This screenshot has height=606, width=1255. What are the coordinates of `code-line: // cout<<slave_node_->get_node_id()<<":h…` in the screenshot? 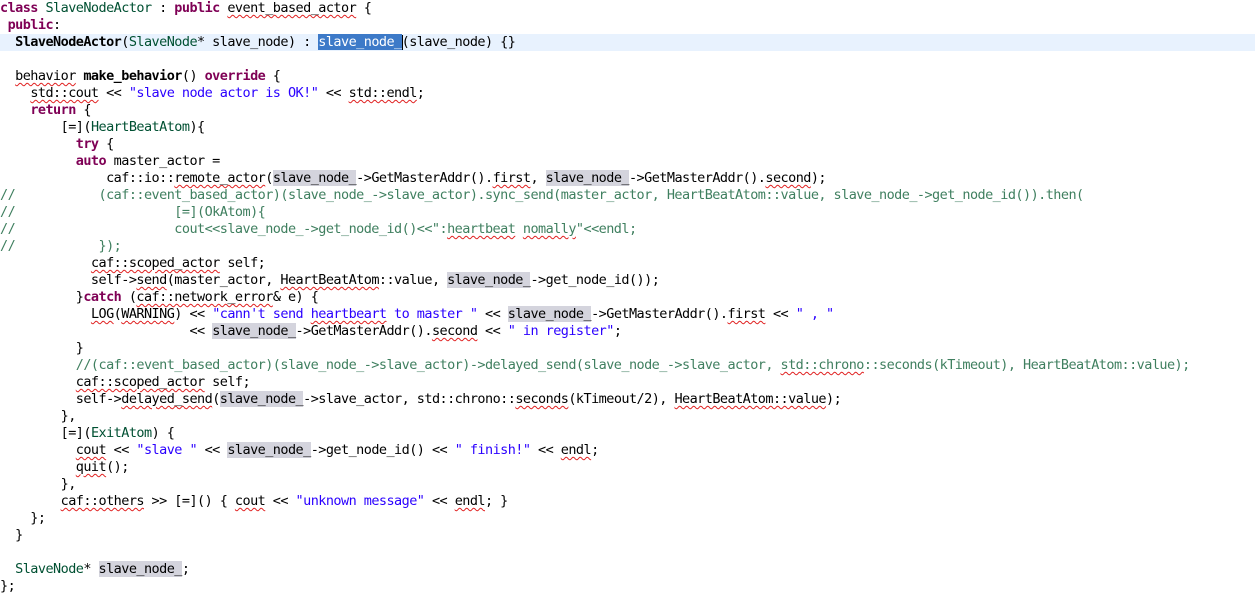 It's located at (627, 229).